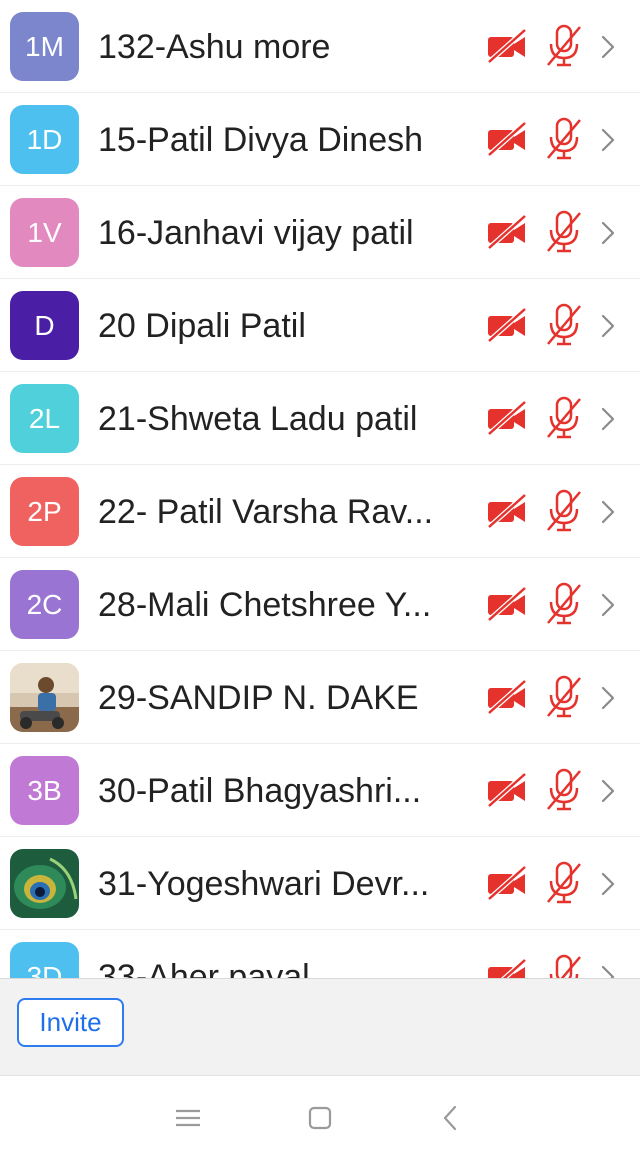 The width and height of the screenshot is (640, 1160). Describe the element at coordinates (258, 419) in the screenshot. I see `participant-name: 21-Shweta Ladu patil` at that location.